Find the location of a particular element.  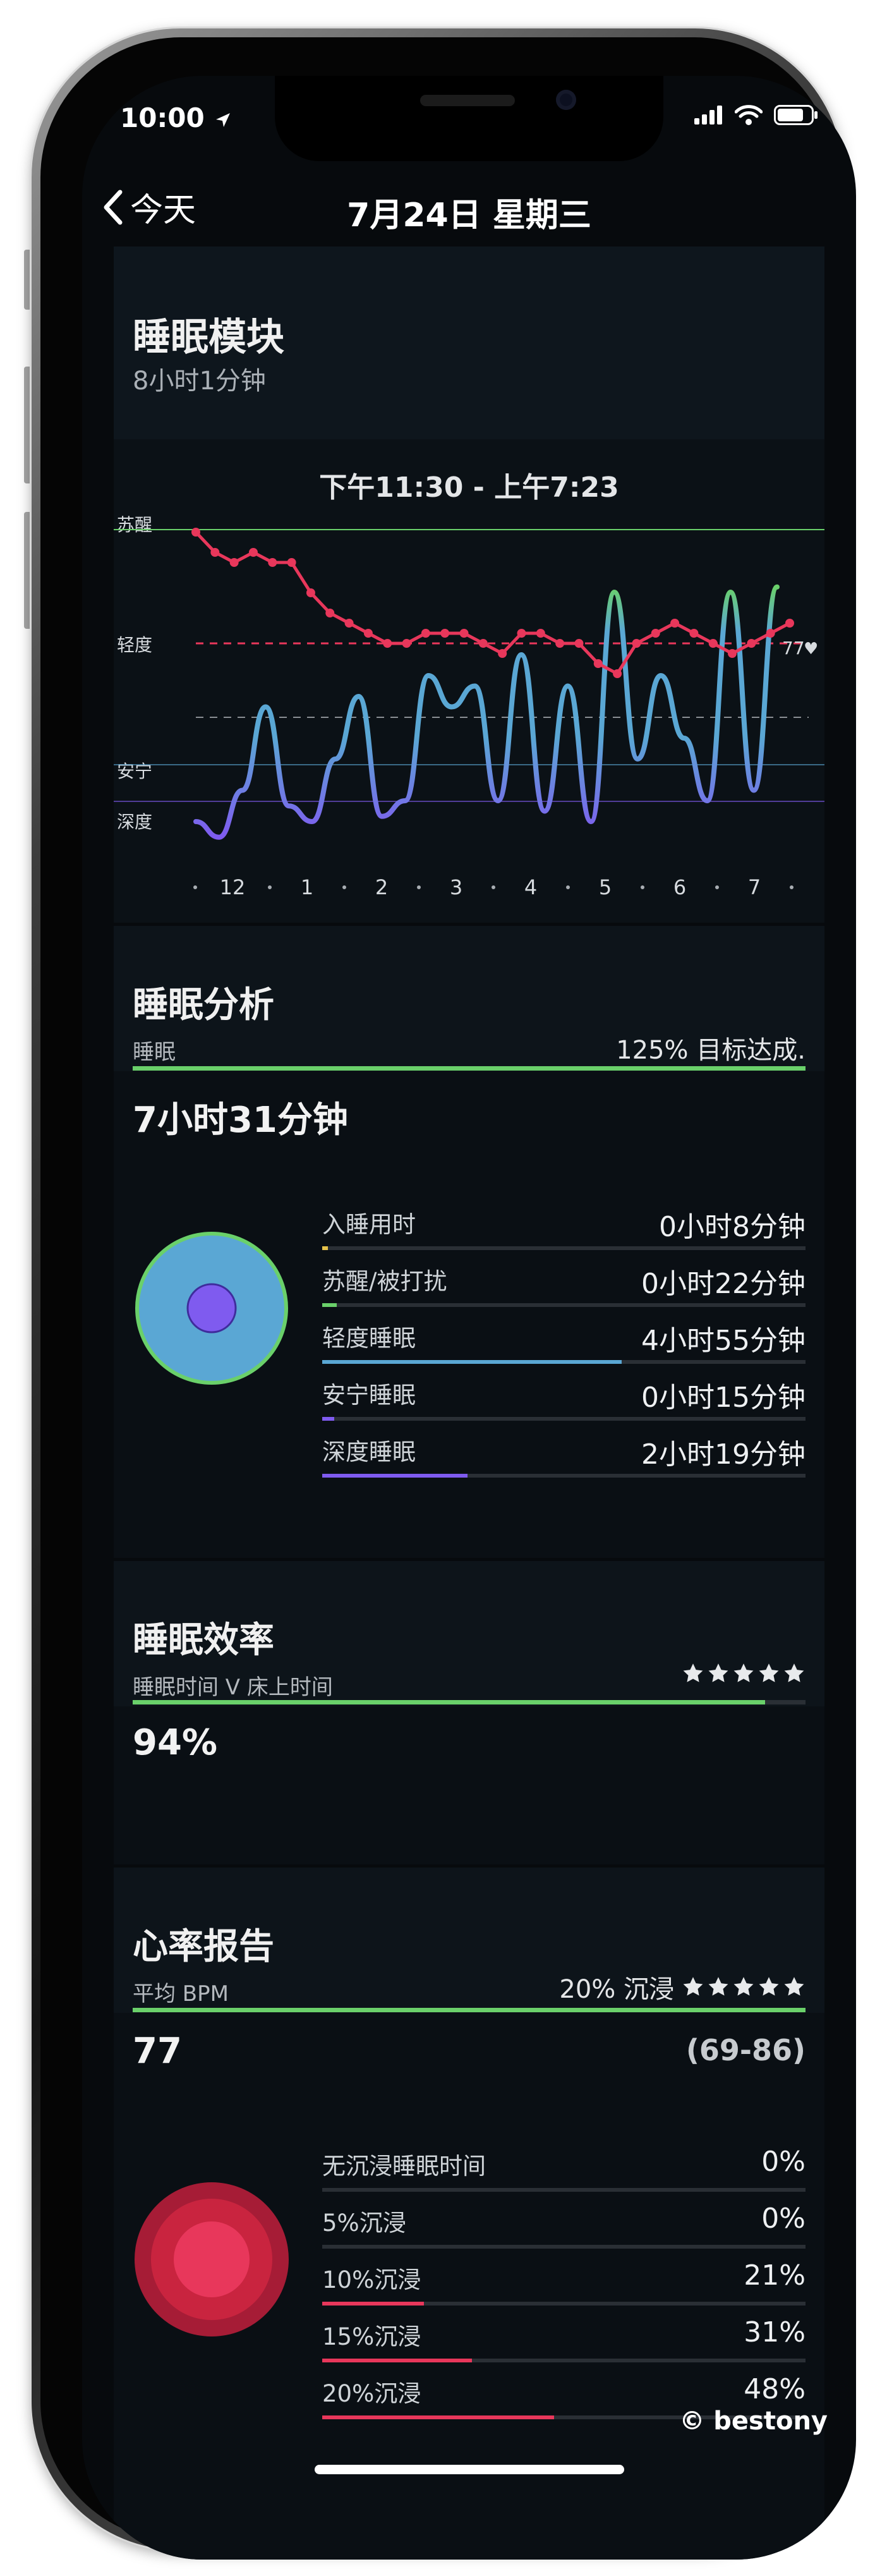

heart-row: 5%沉浸 0% is located at coordinates (564, 2229).